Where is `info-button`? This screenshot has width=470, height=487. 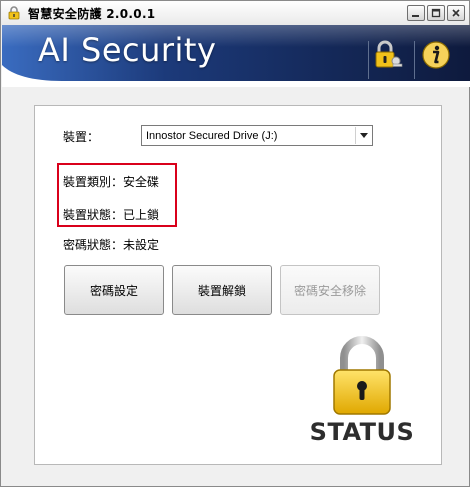
info-button is located at coordinates (439, 58).